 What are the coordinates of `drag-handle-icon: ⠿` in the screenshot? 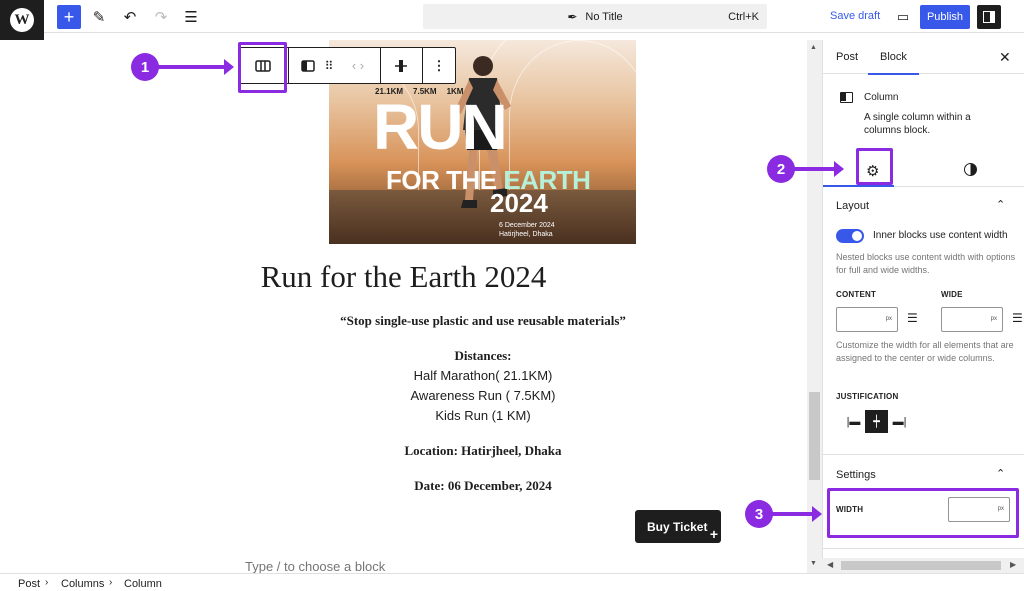 It's located at (329, 65).